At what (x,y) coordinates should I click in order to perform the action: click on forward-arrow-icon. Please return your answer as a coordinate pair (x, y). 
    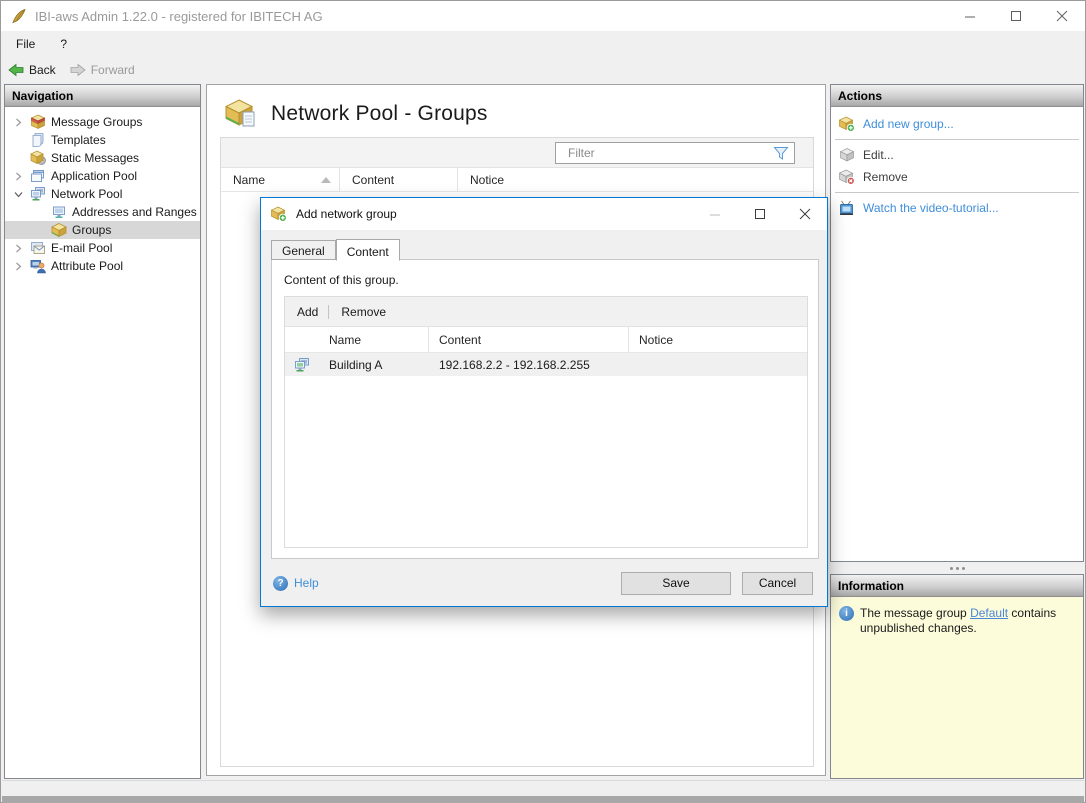
    Looking at the image, I should click on (78, 70).